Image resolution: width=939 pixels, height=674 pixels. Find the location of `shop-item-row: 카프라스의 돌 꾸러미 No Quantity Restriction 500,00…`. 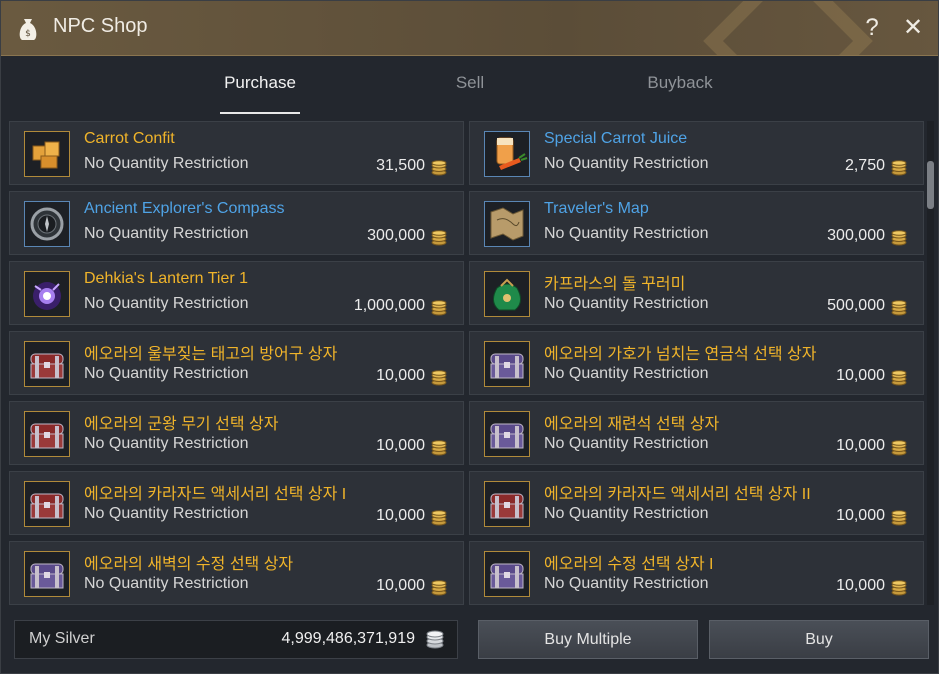

shop-item-row: 카프라스의 돌 꾸러미 No Quantity Restriction 500,00… is located at coordinates (696, 293).